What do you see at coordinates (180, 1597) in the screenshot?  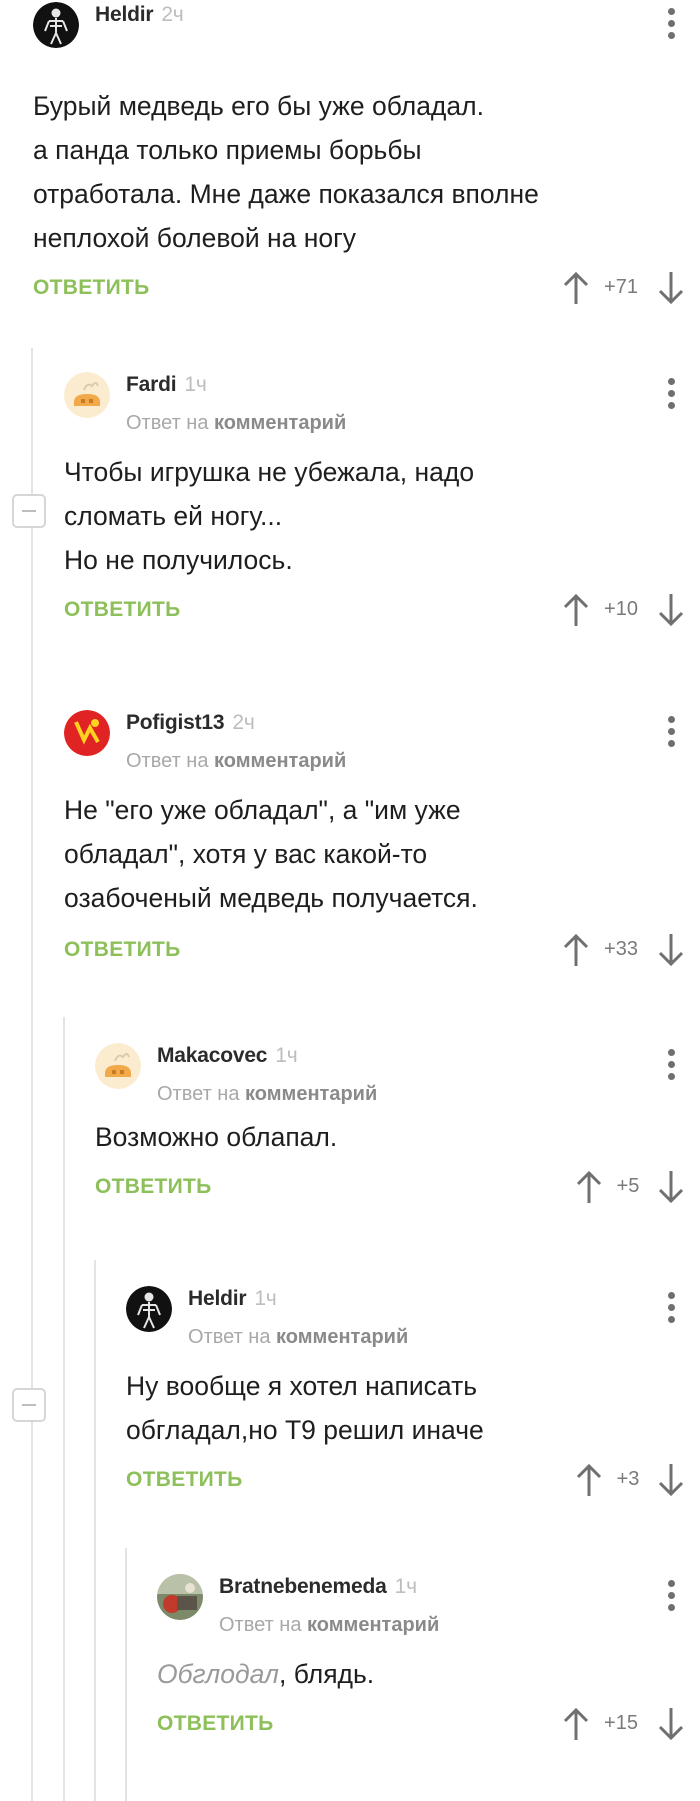 I see `photo-avatar-icon` at bounding box center [180, 1597].